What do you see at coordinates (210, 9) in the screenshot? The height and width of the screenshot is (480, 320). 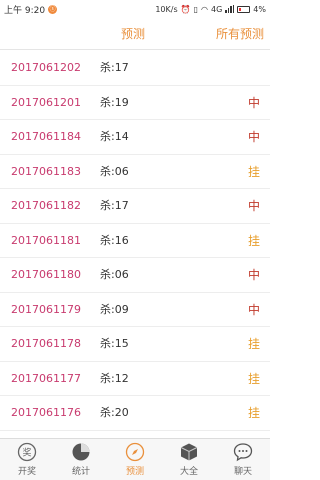 I see `status-right: 10K/s ⏰ ▯ ◠ 4G 4%` at bounding box center [210, 9].